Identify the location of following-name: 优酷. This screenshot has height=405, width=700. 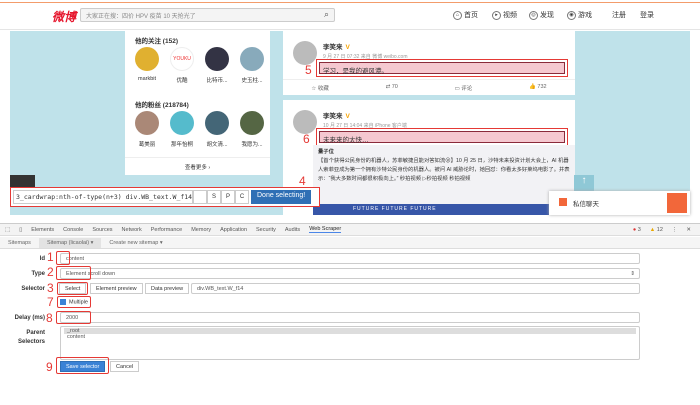
(182, 80).